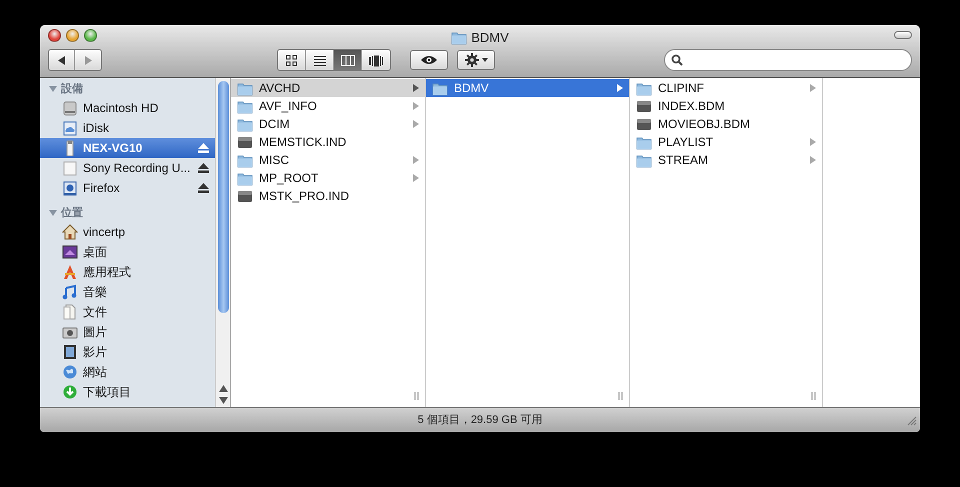 Image resolution: width=960 pixels, height=487 pixels. I want to click on column-view-icon, so click(347, 60).